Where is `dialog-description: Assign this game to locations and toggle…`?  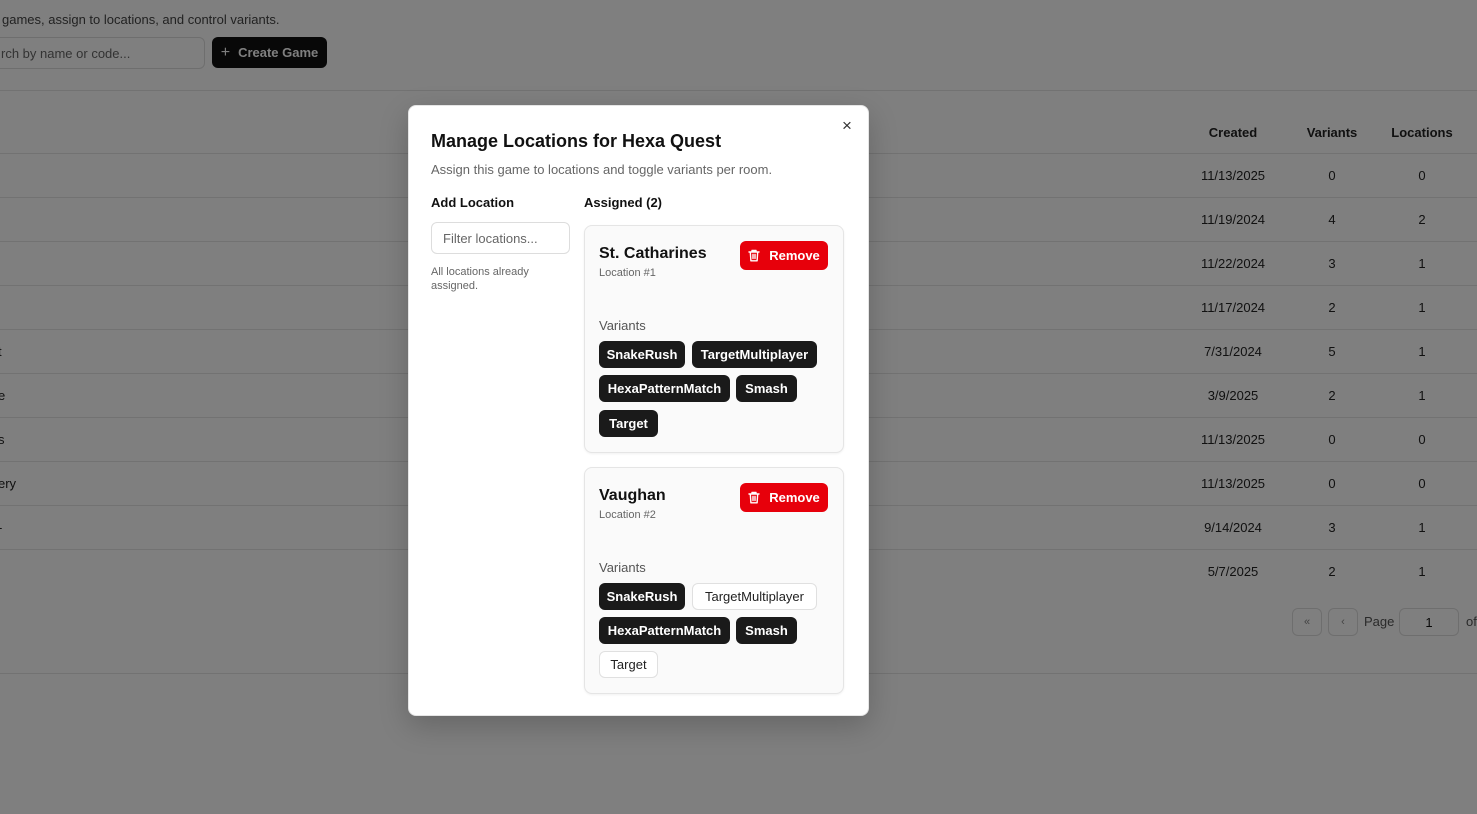
dialog-description: Assign this game to locations and toggle… is located at coordinates (602, 169).